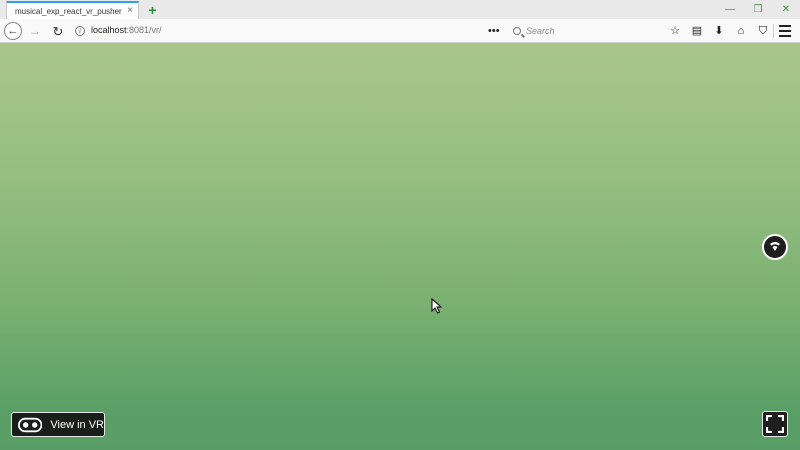 This screenshot has width=800, height=450. I want to click on tab-strip: musical_exp_react_vr_pusher × + — ❐ ✕, so click(400, 9).